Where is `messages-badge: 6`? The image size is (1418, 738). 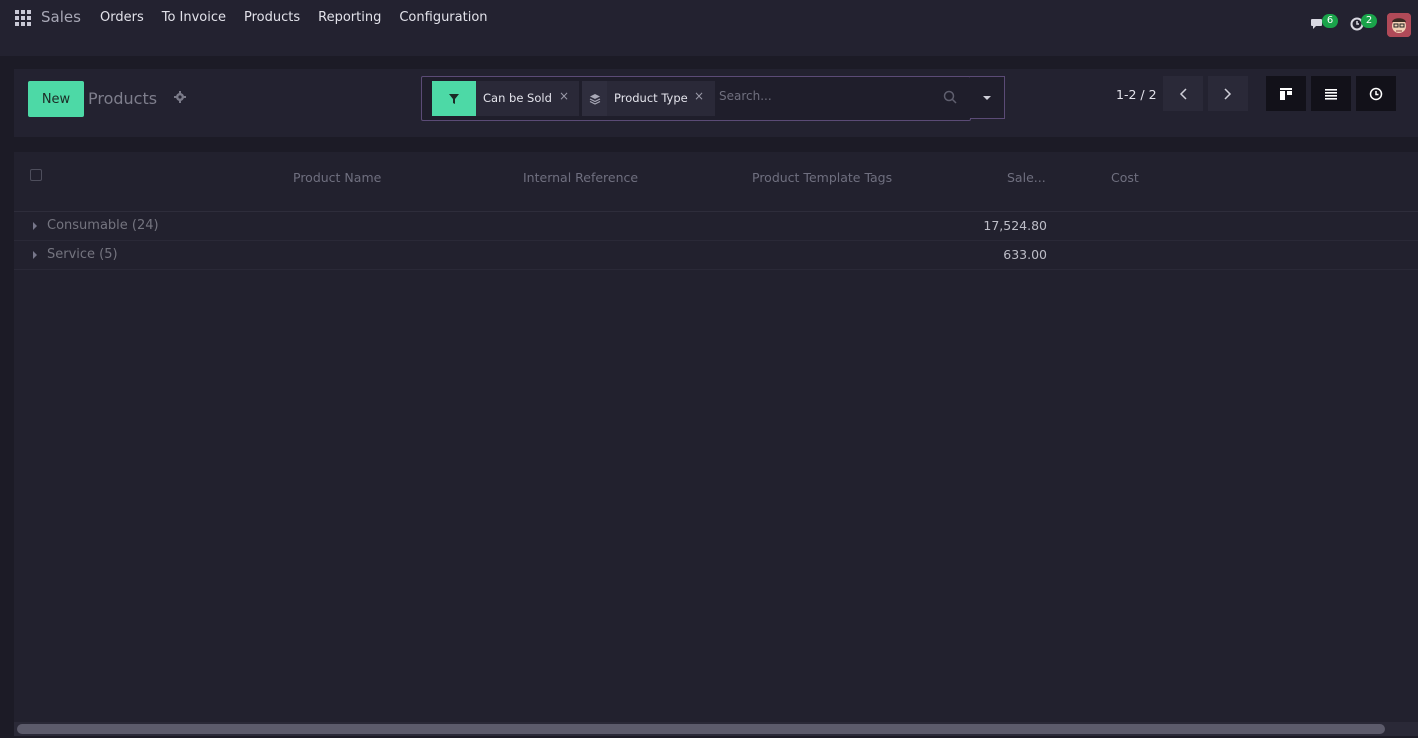 messages-badge: 6 is located at coordinates (1330, 21).